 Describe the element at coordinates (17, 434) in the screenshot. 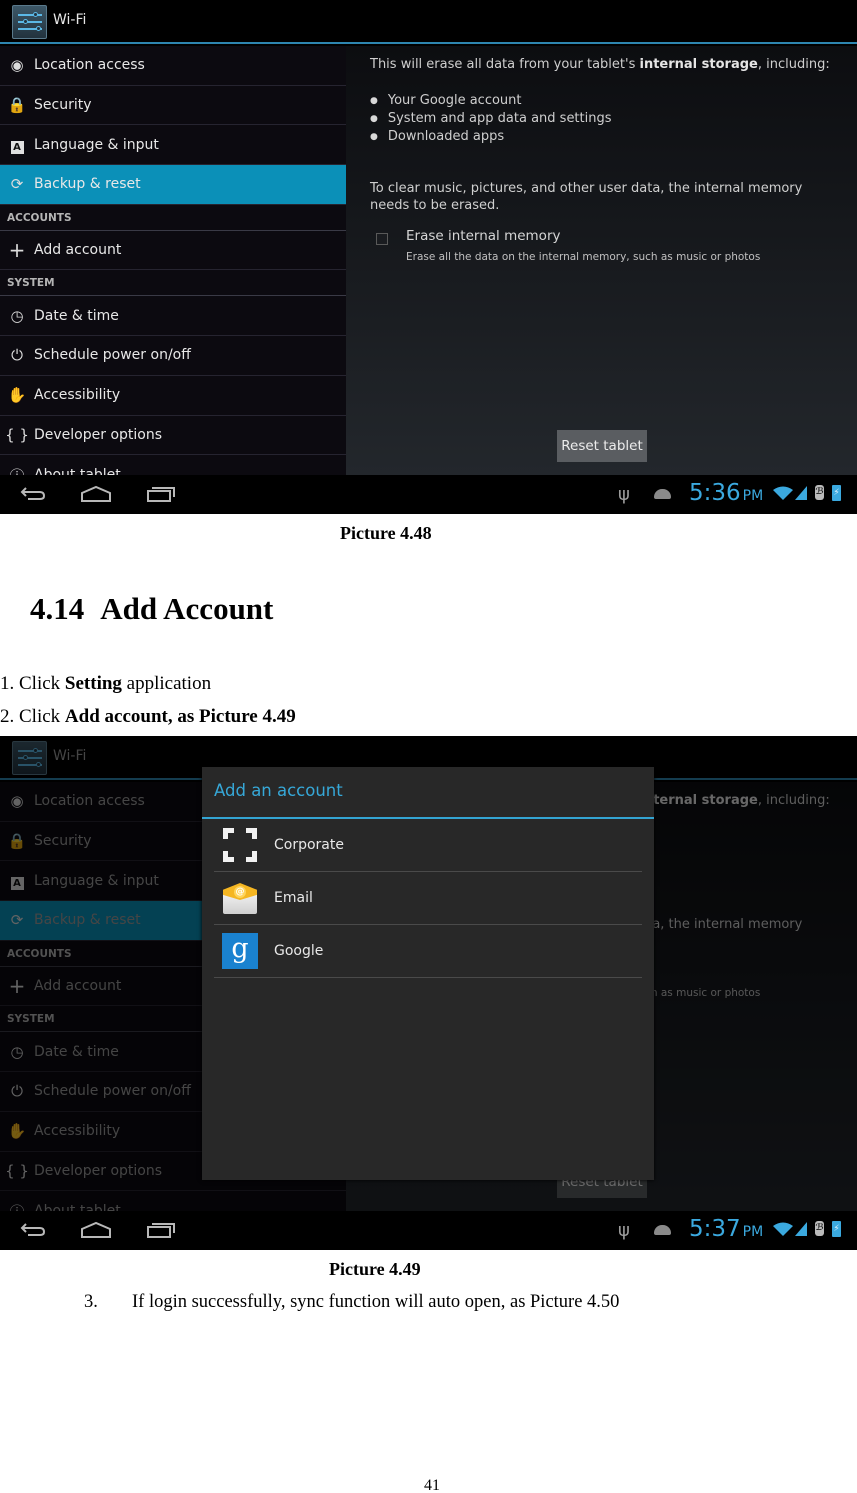

I see `braces-icon: { }` at that location.